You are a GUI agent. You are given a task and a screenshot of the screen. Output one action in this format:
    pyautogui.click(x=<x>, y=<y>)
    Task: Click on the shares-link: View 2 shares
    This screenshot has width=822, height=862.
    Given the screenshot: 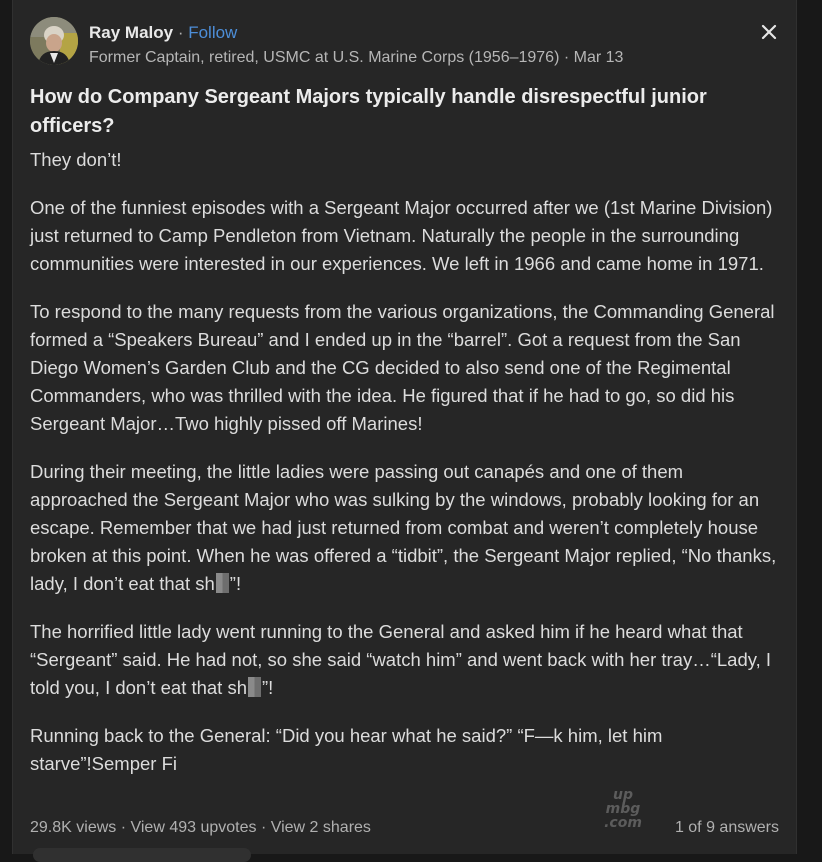 What is the action you would take?
    pyautogui.click(x=321, y=827)
    